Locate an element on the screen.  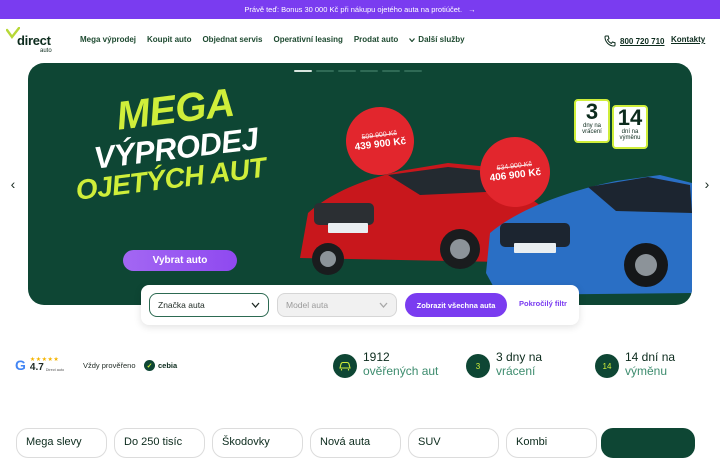
carousel-next-icon: › is located at coordinates (707, 184).